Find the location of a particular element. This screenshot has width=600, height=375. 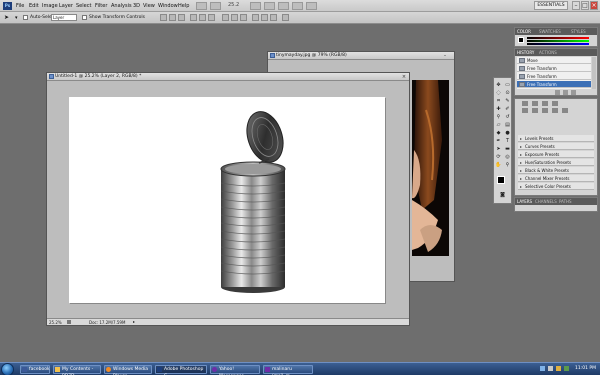

eraser-tool-icon: ▱ is located at coordinates (498, 125).